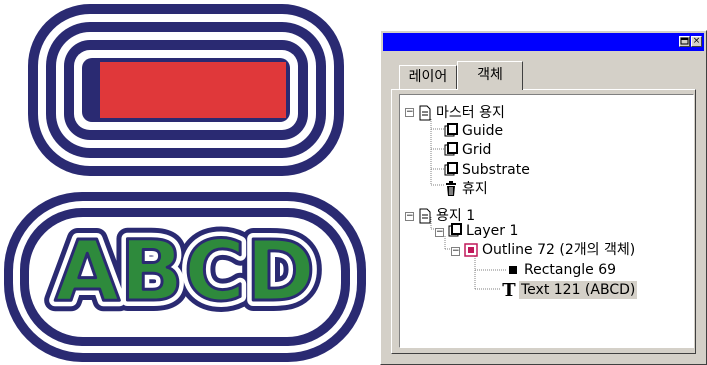  What do you see at coordinates (476, 150) in the screenshot?
I see `tree-item-grid: Grid` at bounding box center [476, 150].